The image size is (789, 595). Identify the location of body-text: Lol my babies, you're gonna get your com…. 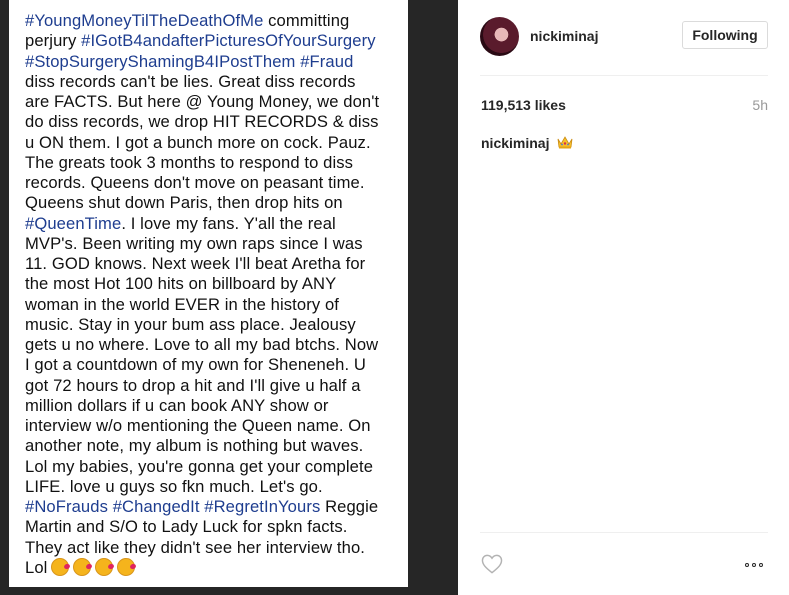
(199, 466).